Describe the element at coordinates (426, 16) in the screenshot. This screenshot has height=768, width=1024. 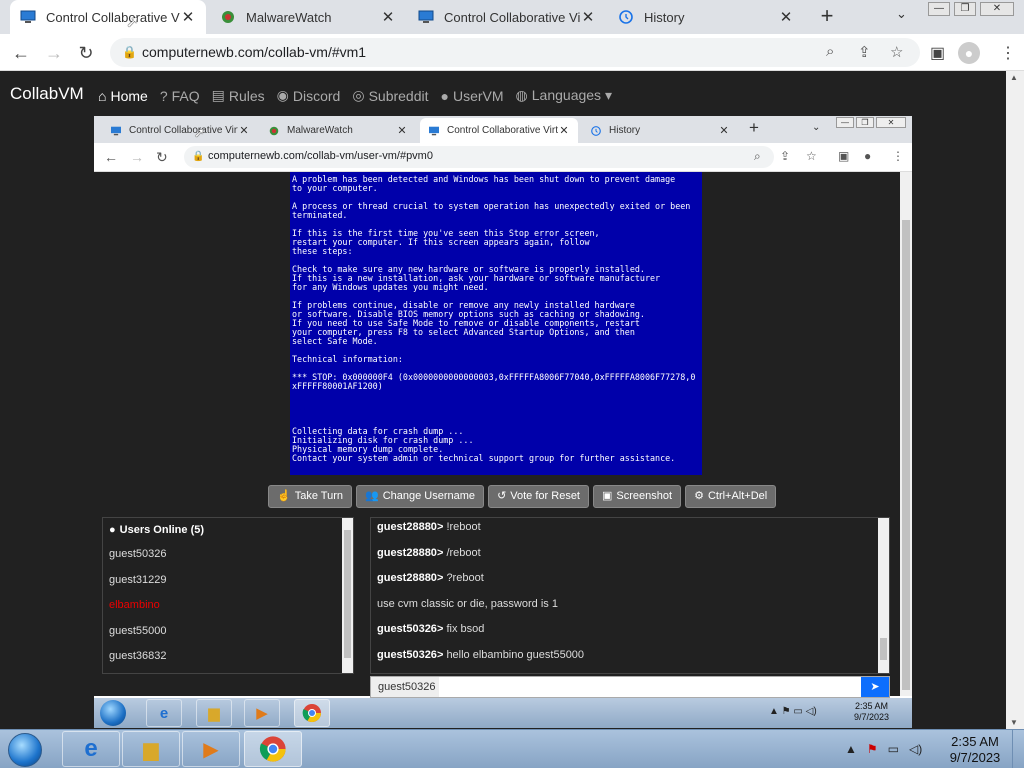
I see `monitor-icon` at that location.